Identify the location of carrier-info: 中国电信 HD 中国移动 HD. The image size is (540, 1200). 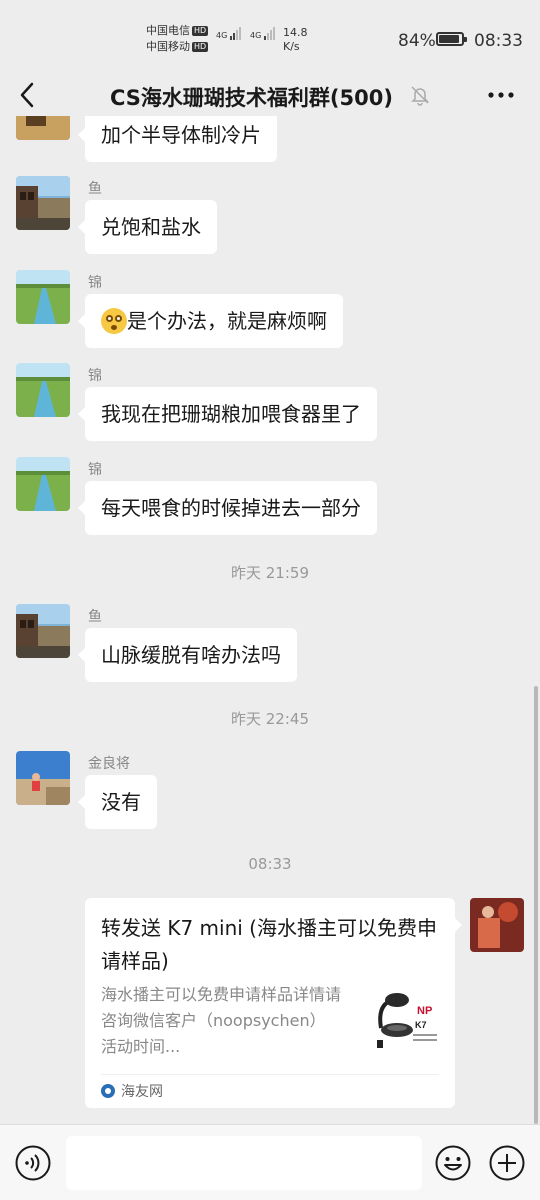
(177, 39).